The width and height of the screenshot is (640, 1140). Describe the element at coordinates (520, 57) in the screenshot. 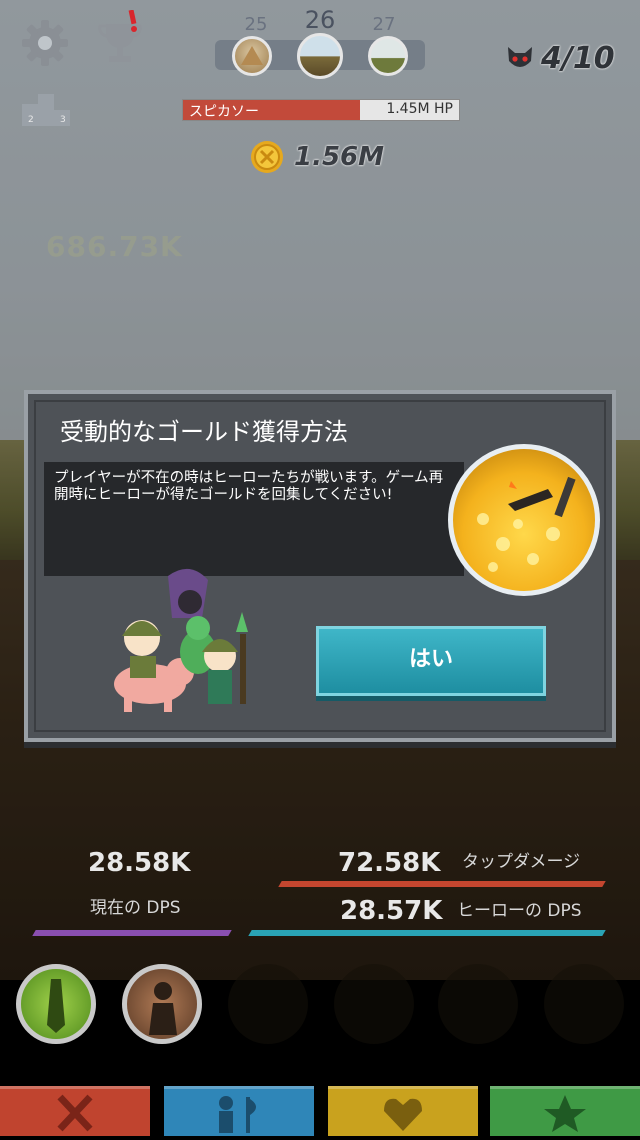

I see `demon-icon` at that location.